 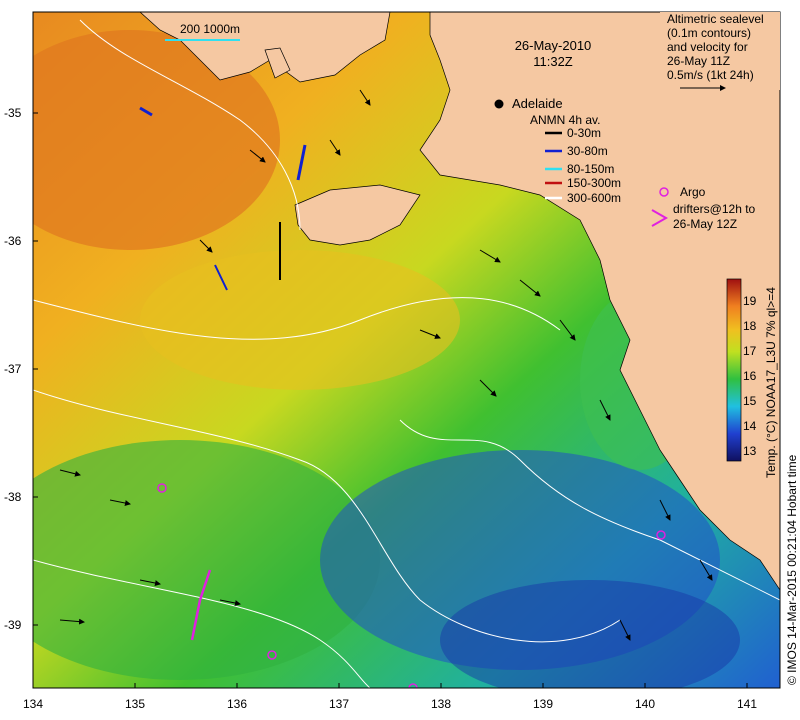 I want to click on x-tick-label: 136, so click(x=237, y=704).